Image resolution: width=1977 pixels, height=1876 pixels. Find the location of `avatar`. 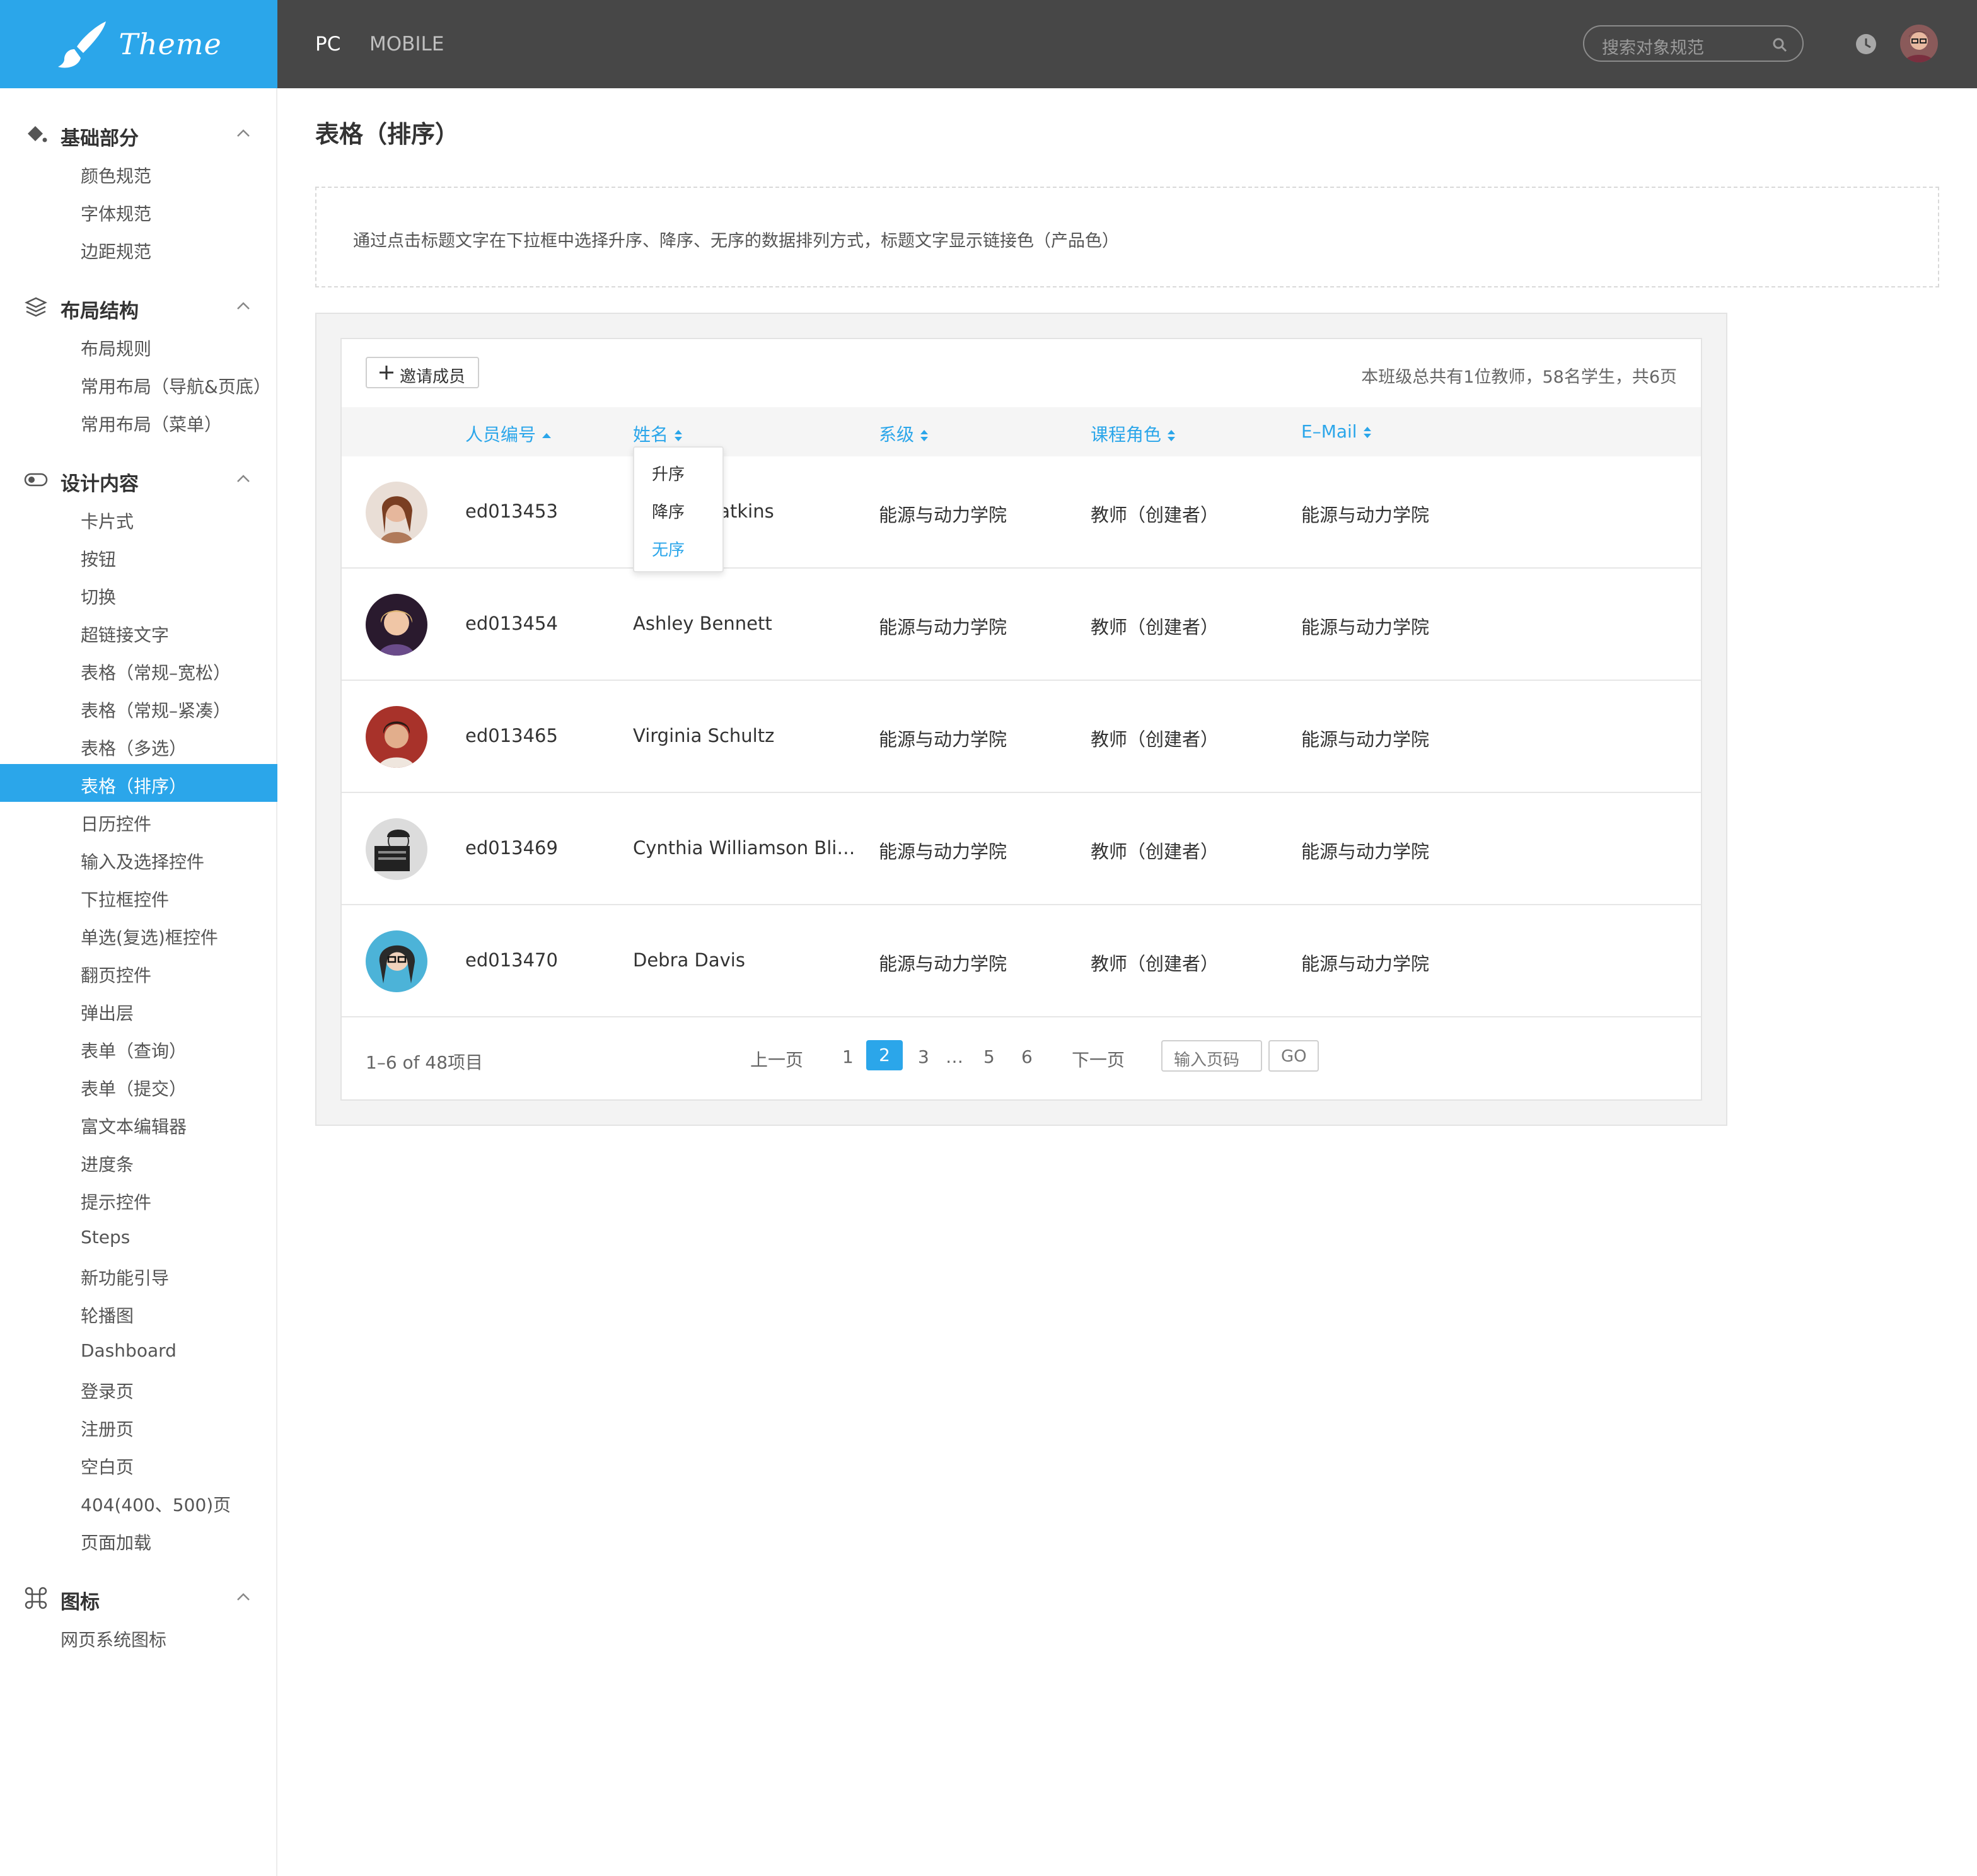

avatar is located at coordinates (396, 737).